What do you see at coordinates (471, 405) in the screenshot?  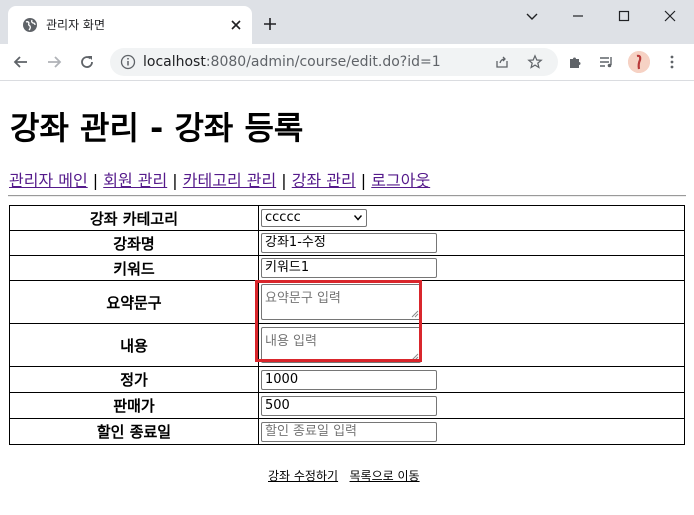 I see `sale-price-cell: 500` at bounding box center [471, 405].